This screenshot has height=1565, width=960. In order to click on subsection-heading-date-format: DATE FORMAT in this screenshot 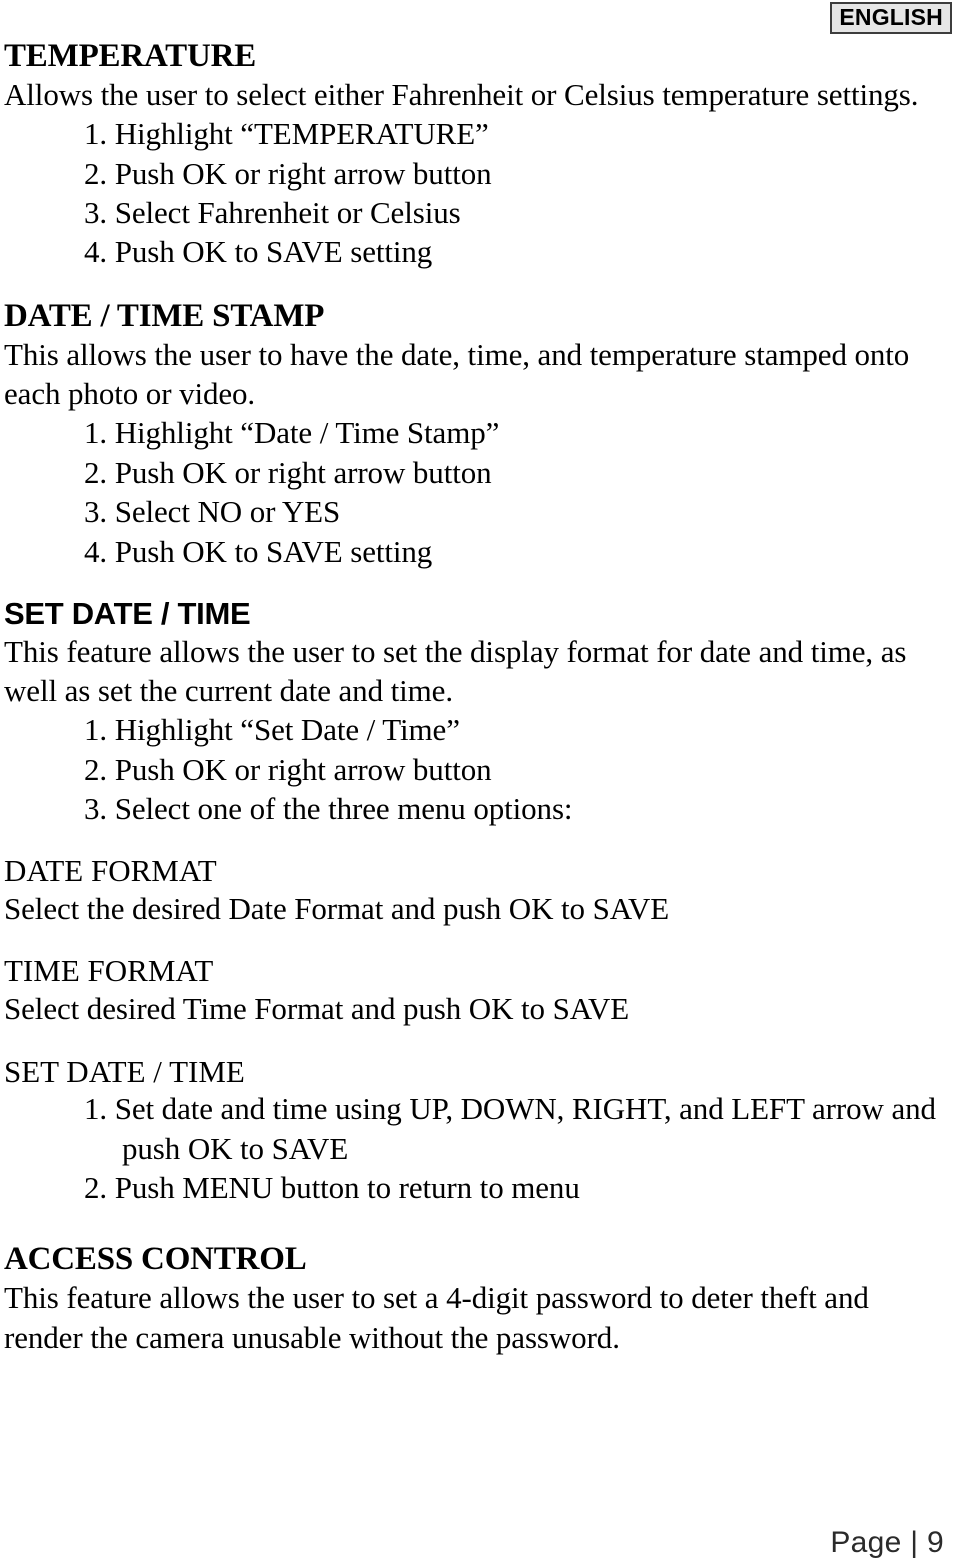, I will do `click(110, 871)`.